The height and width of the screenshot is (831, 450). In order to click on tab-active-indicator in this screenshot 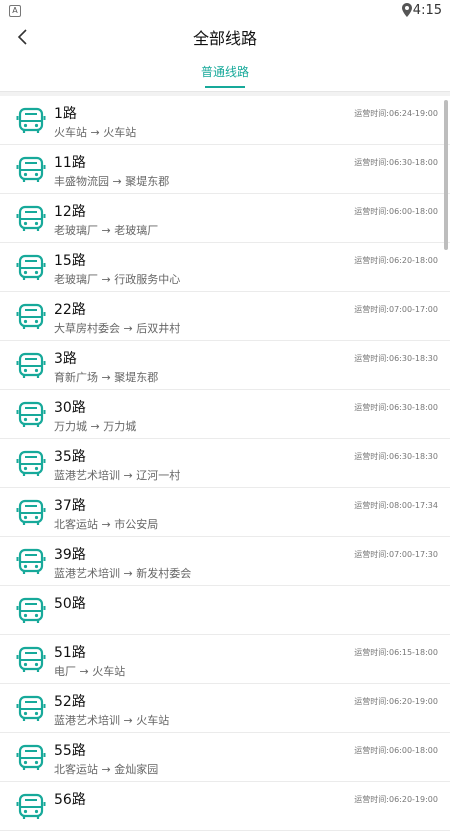, I will do `click(225, 87)`.